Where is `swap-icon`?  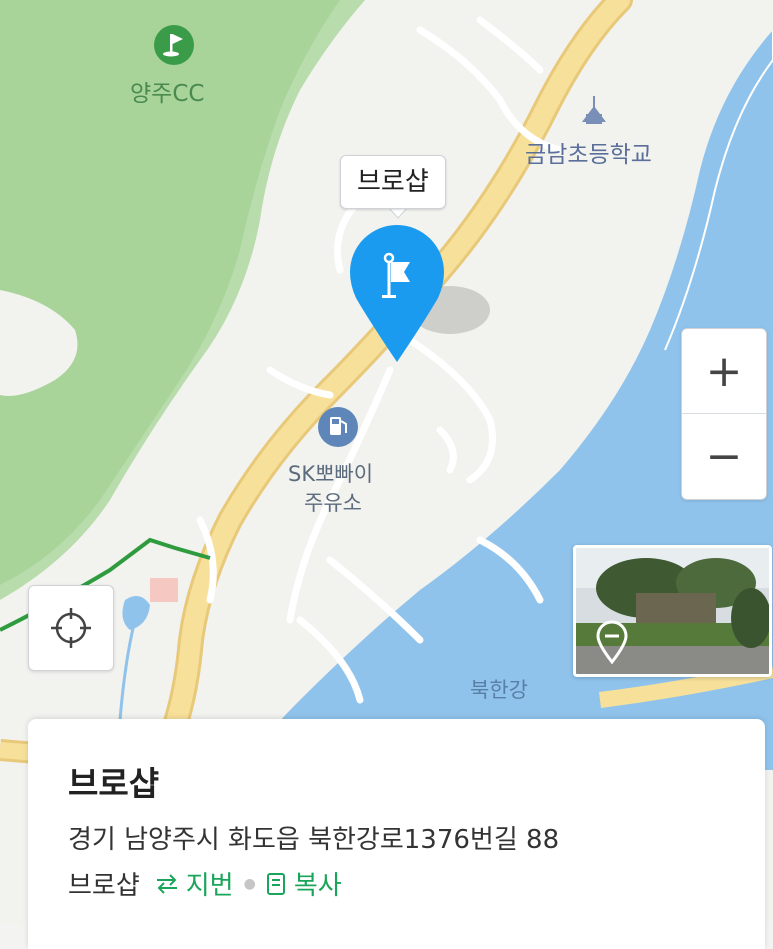
swap-icon is located at coordinates (166, 883).